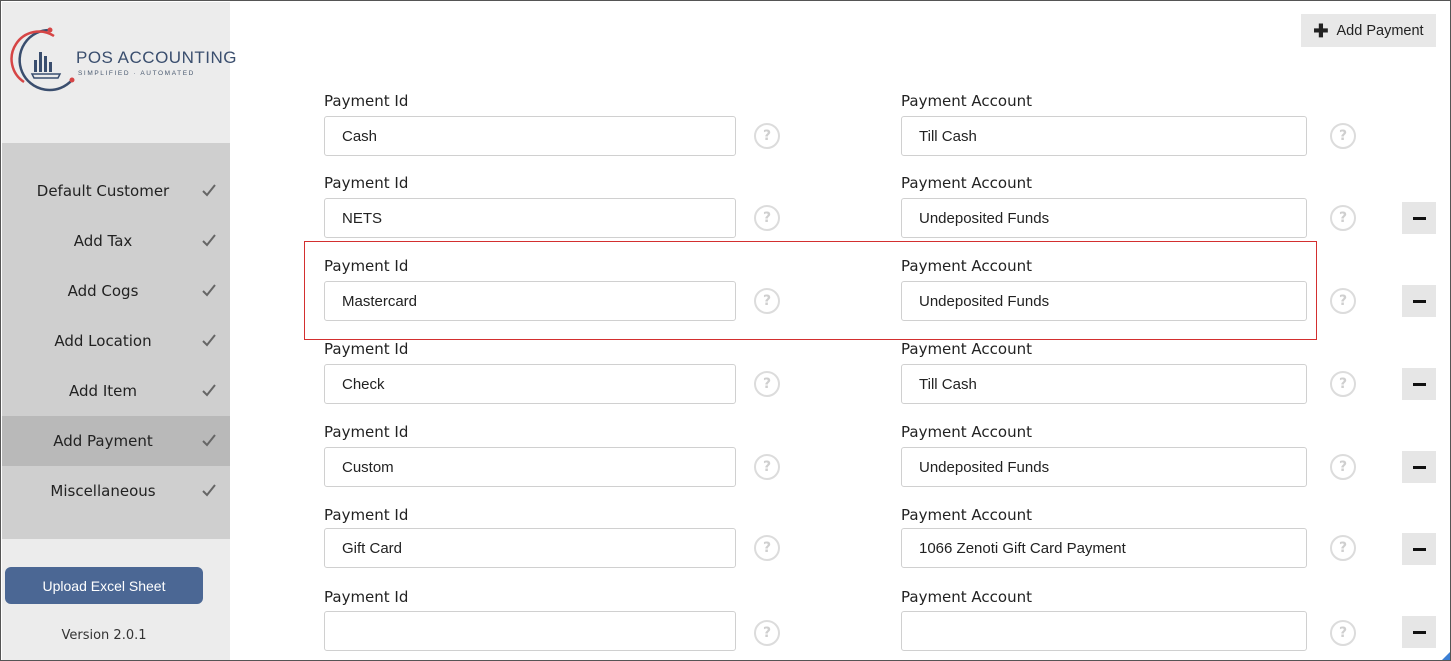  I want to click on add-payment-label: Add Payment, so click(1380, 30).